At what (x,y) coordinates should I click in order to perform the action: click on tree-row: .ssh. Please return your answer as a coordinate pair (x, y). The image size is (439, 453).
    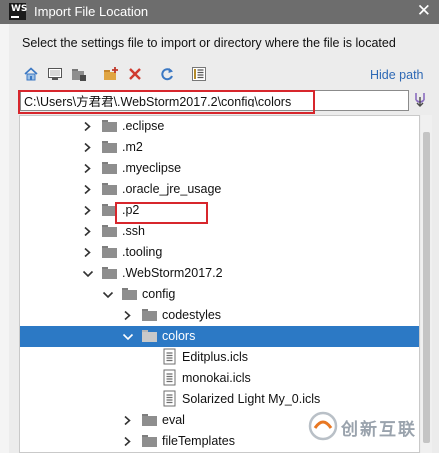
    Looking at the image, I should click on (219, 231).